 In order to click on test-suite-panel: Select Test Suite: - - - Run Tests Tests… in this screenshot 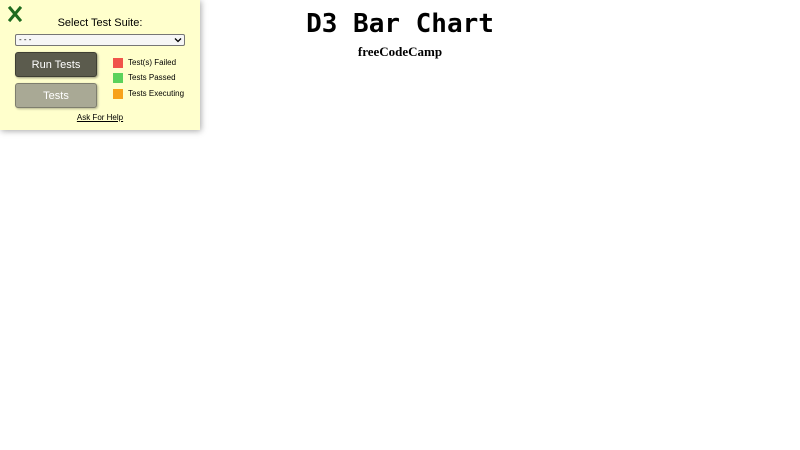, I will do `click(100, 65)`.